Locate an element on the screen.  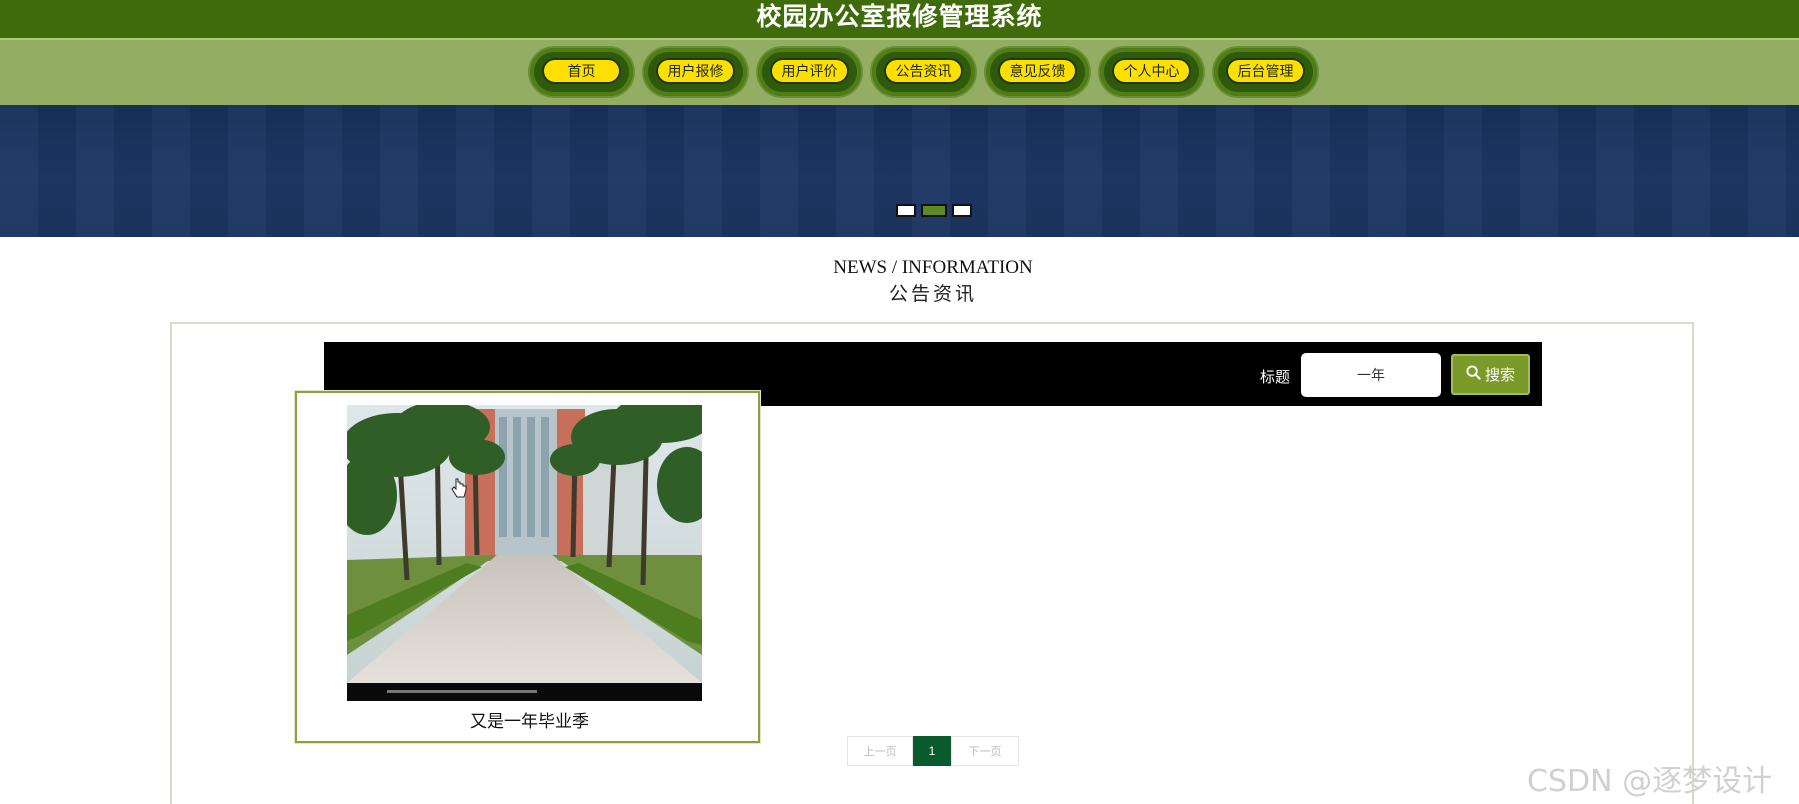
nav-item-label: 个人中心 is located at coordinates (1151, 71).